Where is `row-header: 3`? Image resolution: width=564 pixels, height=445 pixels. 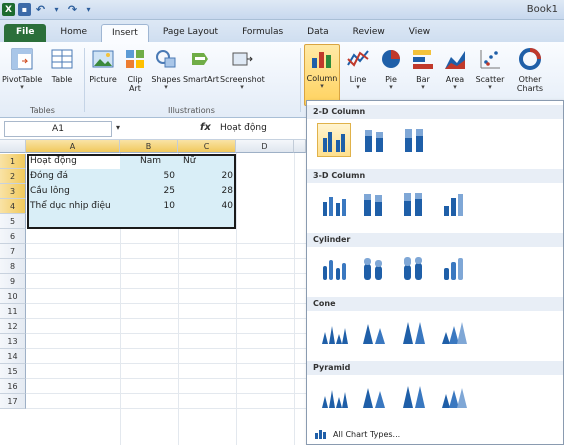 row-header: 3 is located at coordinates (13, 191).